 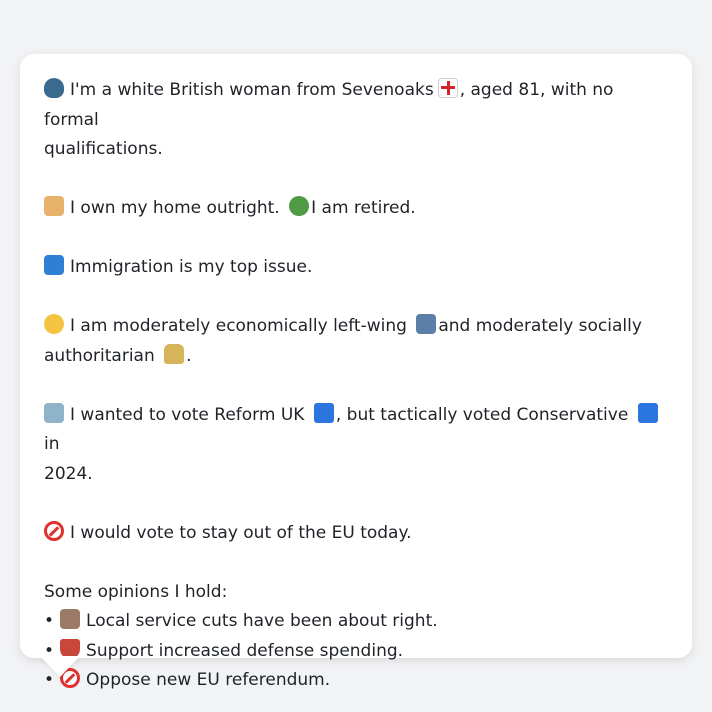 I want to click on house-icon, so click(x=54, y=206).